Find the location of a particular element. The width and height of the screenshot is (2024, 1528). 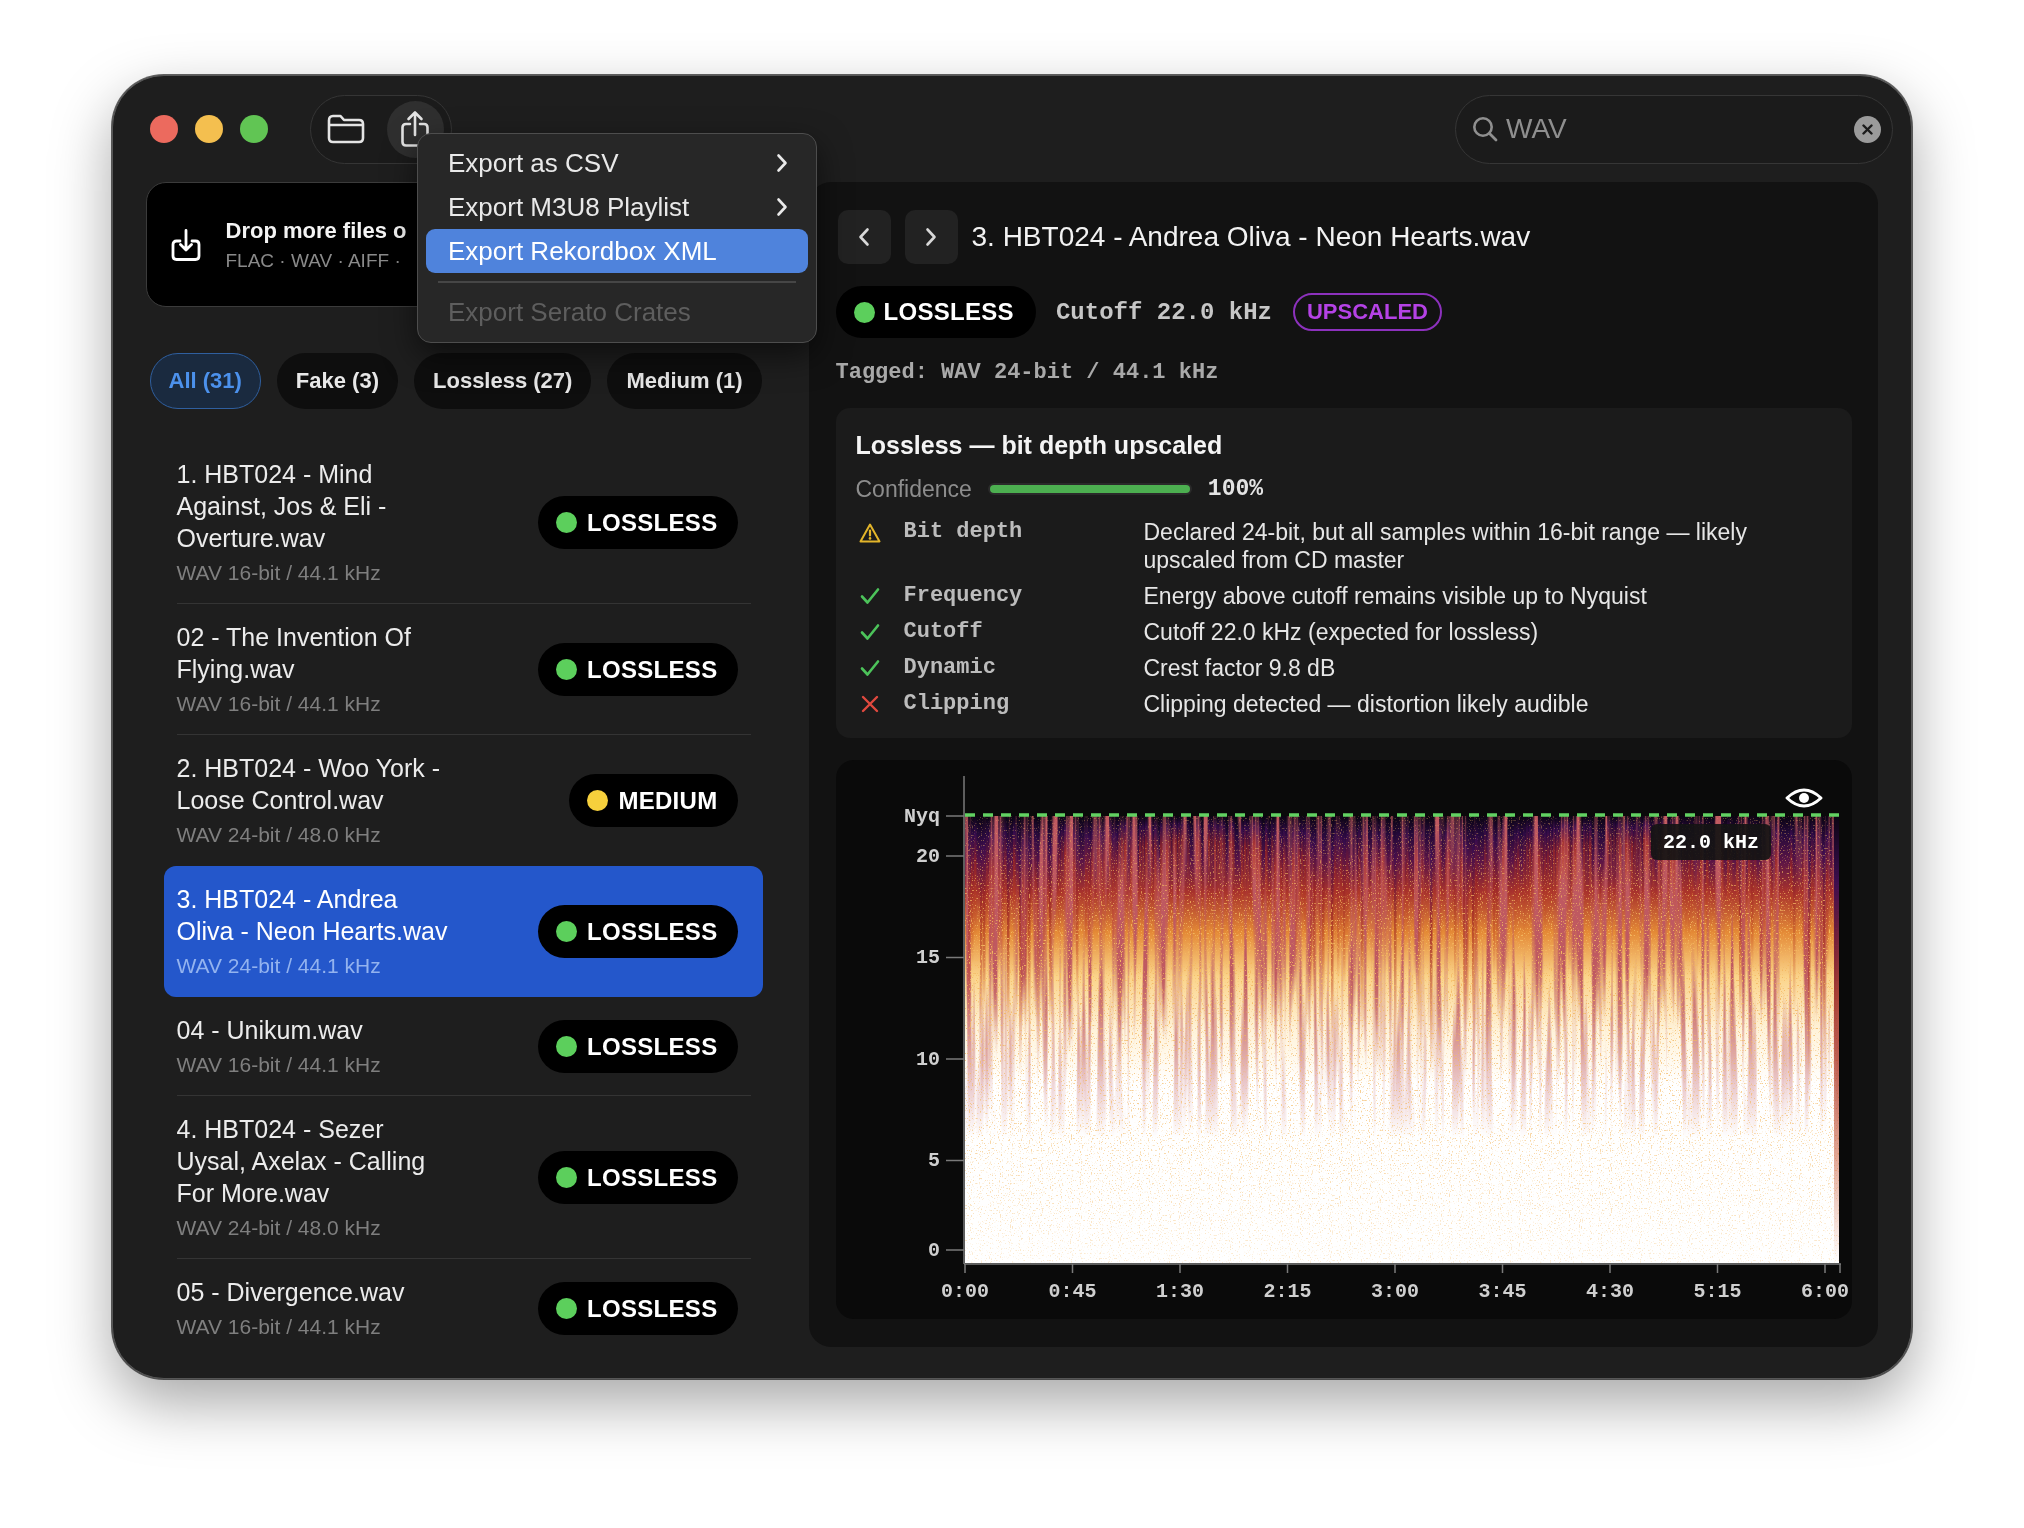

file-name: 02 - The Invention Of Flying.wav is located at coordinates (294, 653).